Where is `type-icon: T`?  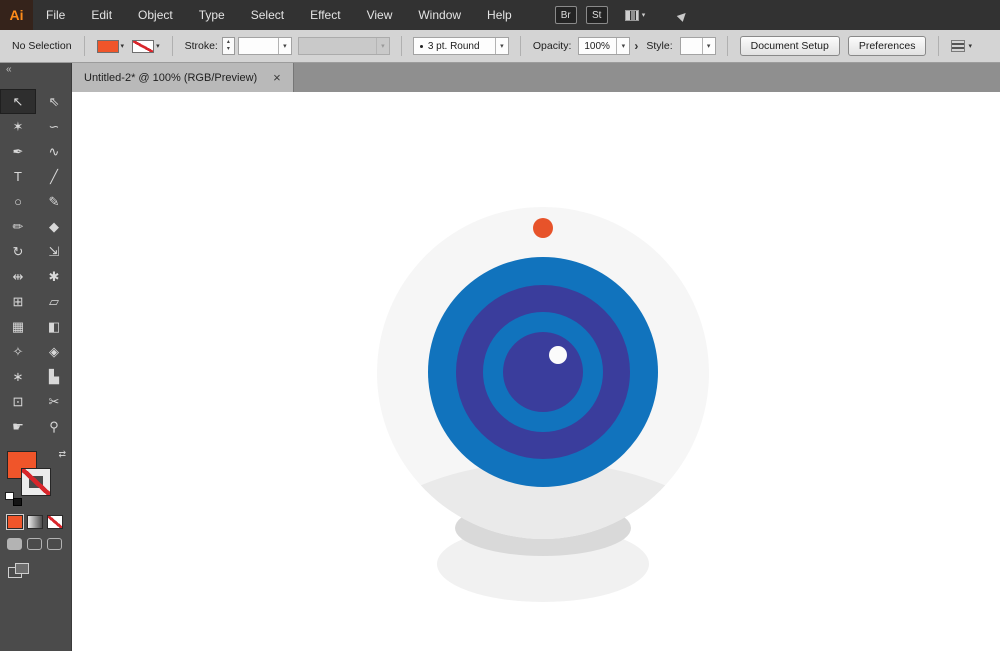 type-icon: T is located at coordinates (18, 176).